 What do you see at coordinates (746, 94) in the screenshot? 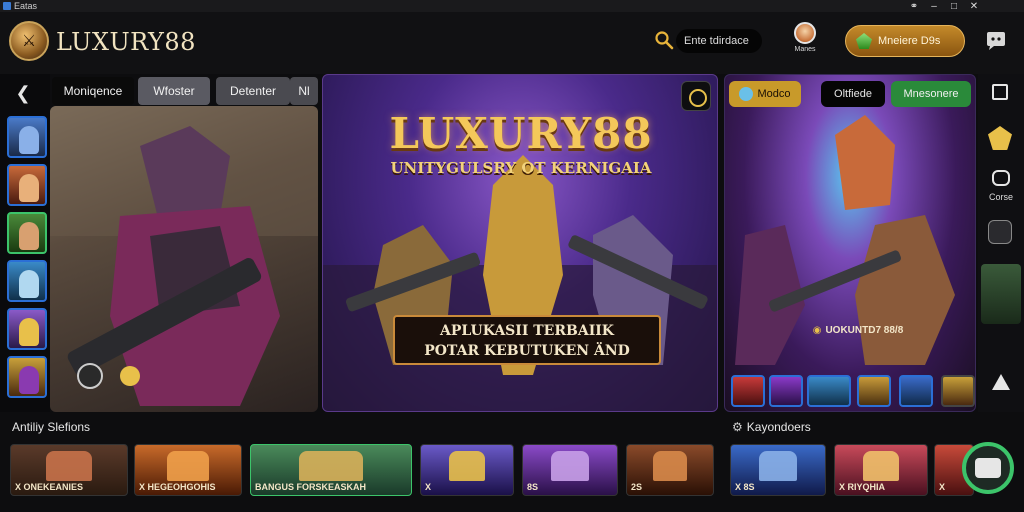
I see `right-tab-avatar-icon` at bounding box center [746, 94].